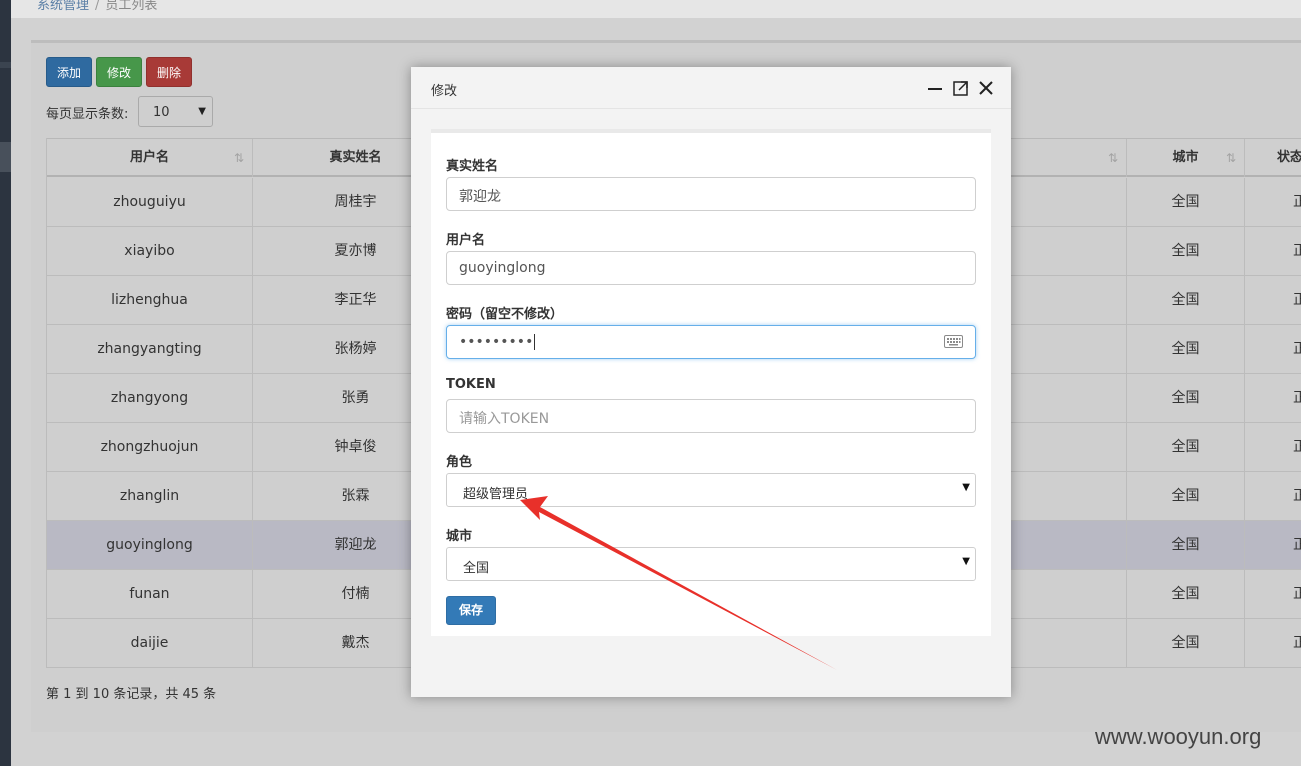  Describe the element at coordinates (149, 447) in the screenshot. I see `cell-username: zhongzhuojun` at that location.